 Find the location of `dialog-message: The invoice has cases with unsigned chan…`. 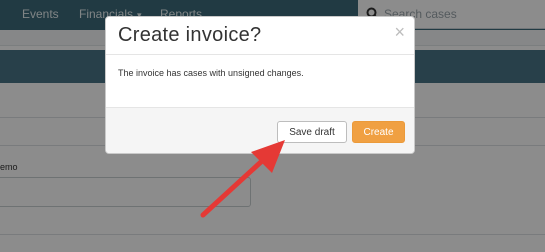

dialog-message: The invoice has cases with unsigned chan… is located at coordinates (211, 73).